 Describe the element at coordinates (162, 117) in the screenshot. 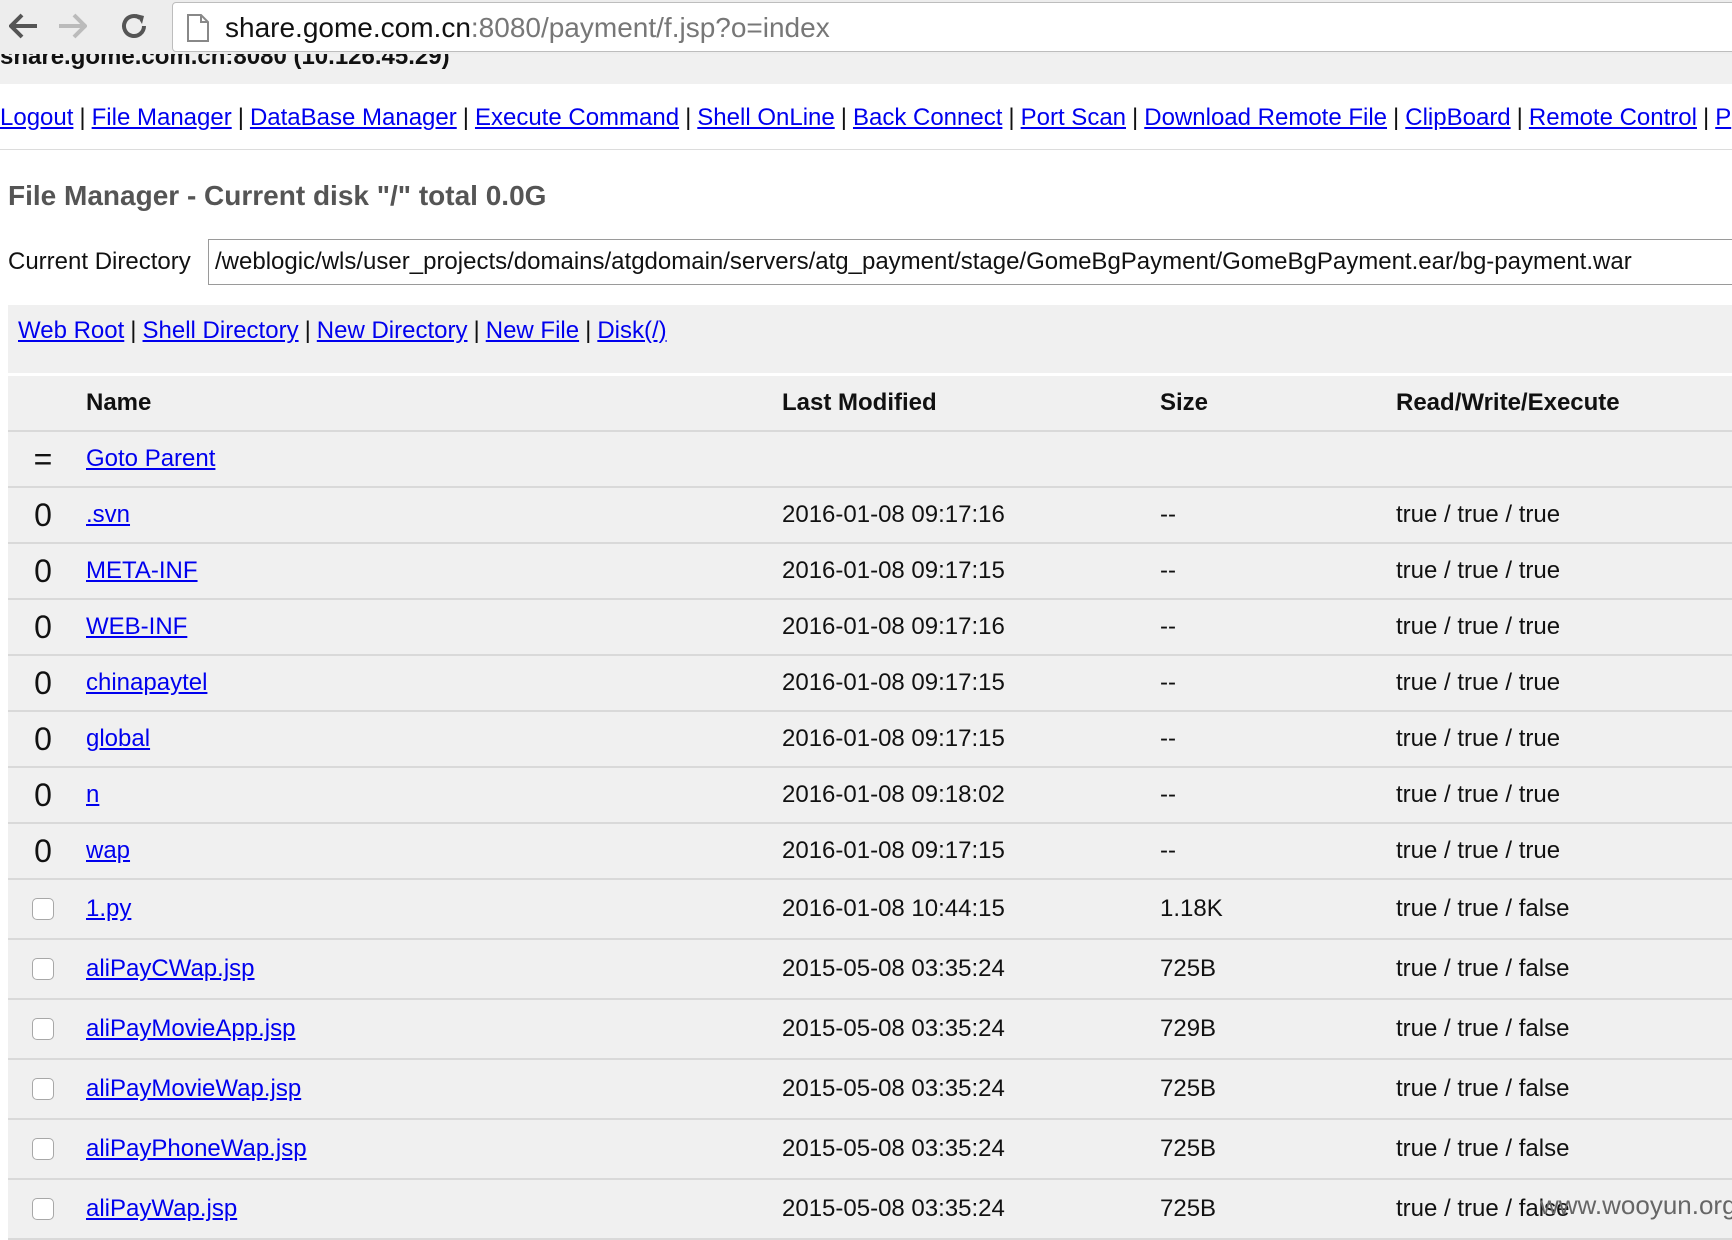

I see `menu-link-file-manager: File Manager` at that location.